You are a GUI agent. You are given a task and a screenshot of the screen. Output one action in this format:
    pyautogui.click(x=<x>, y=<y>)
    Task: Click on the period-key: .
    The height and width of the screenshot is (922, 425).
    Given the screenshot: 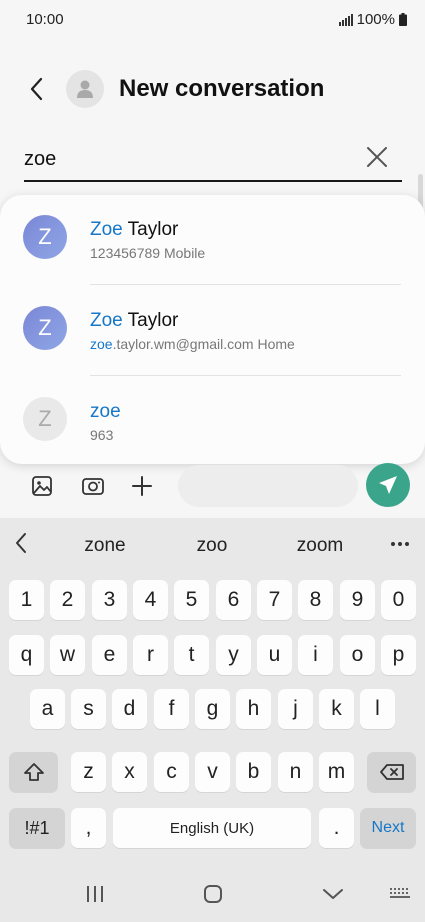 What is the action you would take?
    pyautogui.click(x=336, y=828)
    